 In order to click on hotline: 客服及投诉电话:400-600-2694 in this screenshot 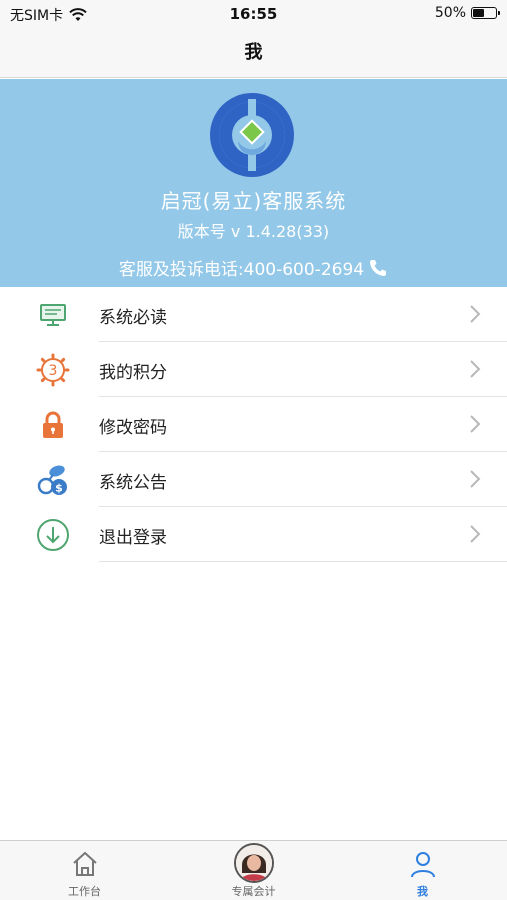, I will do `click(253, 267)`.